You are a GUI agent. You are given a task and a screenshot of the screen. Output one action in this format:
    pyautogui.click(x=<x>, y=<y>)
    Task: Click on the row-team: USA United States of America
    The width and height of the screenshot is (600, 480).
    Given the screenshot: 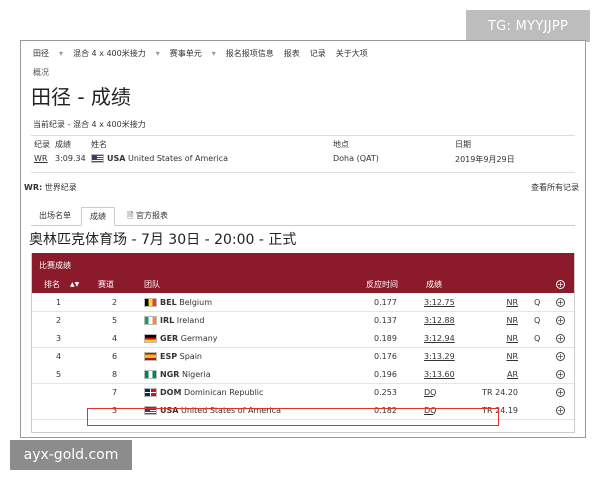 What is the action you would take?
    pyautogui.click(x=212, y=410)
    